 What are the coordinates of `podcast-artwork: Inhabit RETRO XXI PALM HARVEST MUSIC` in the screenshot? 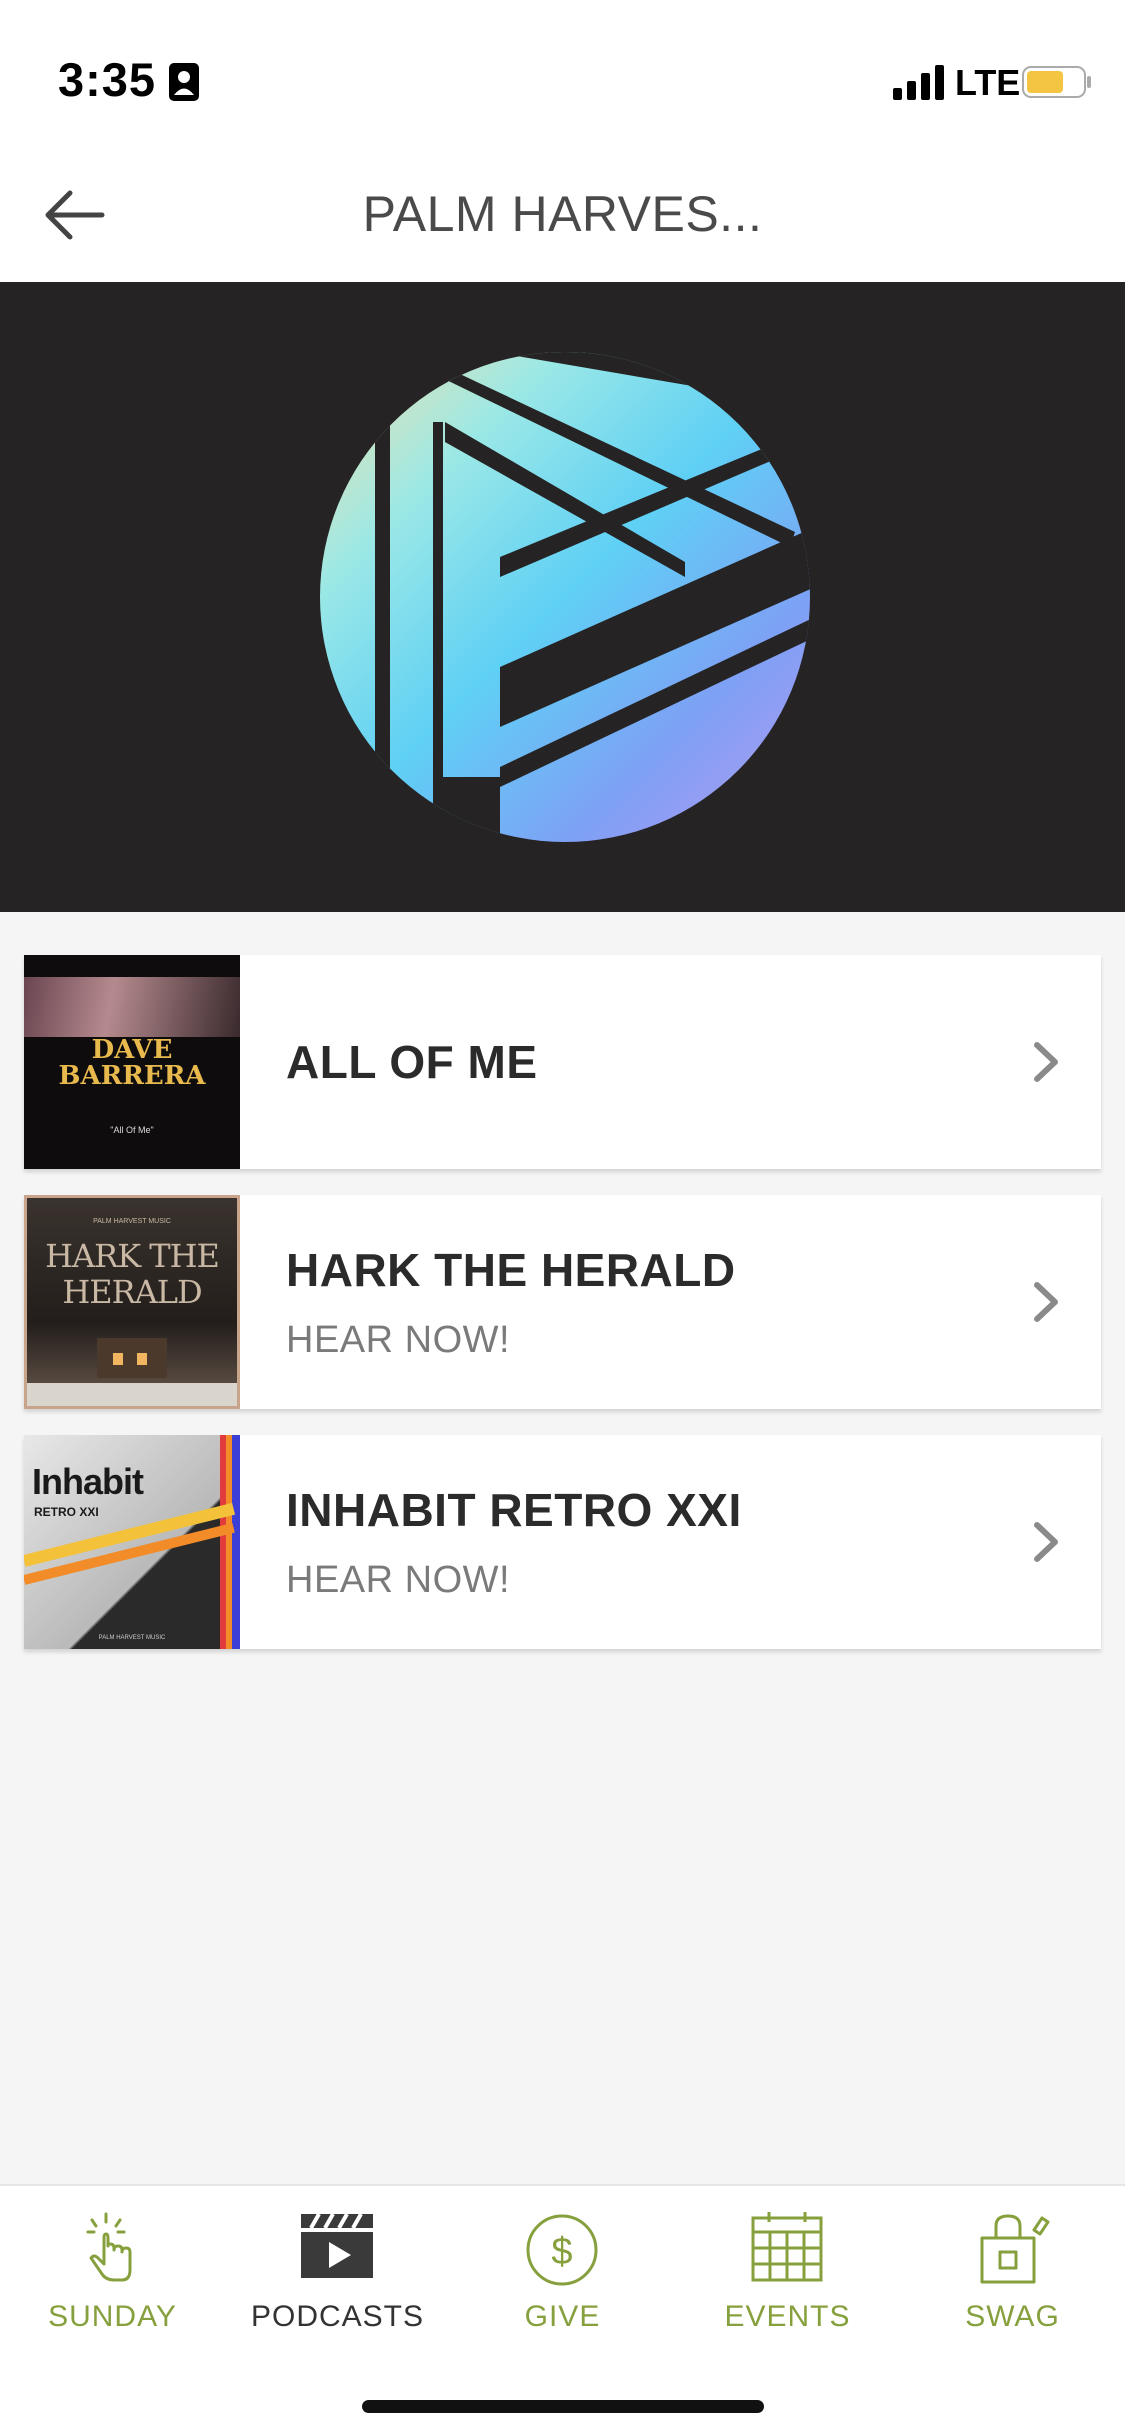 It's located at (132, 1542).